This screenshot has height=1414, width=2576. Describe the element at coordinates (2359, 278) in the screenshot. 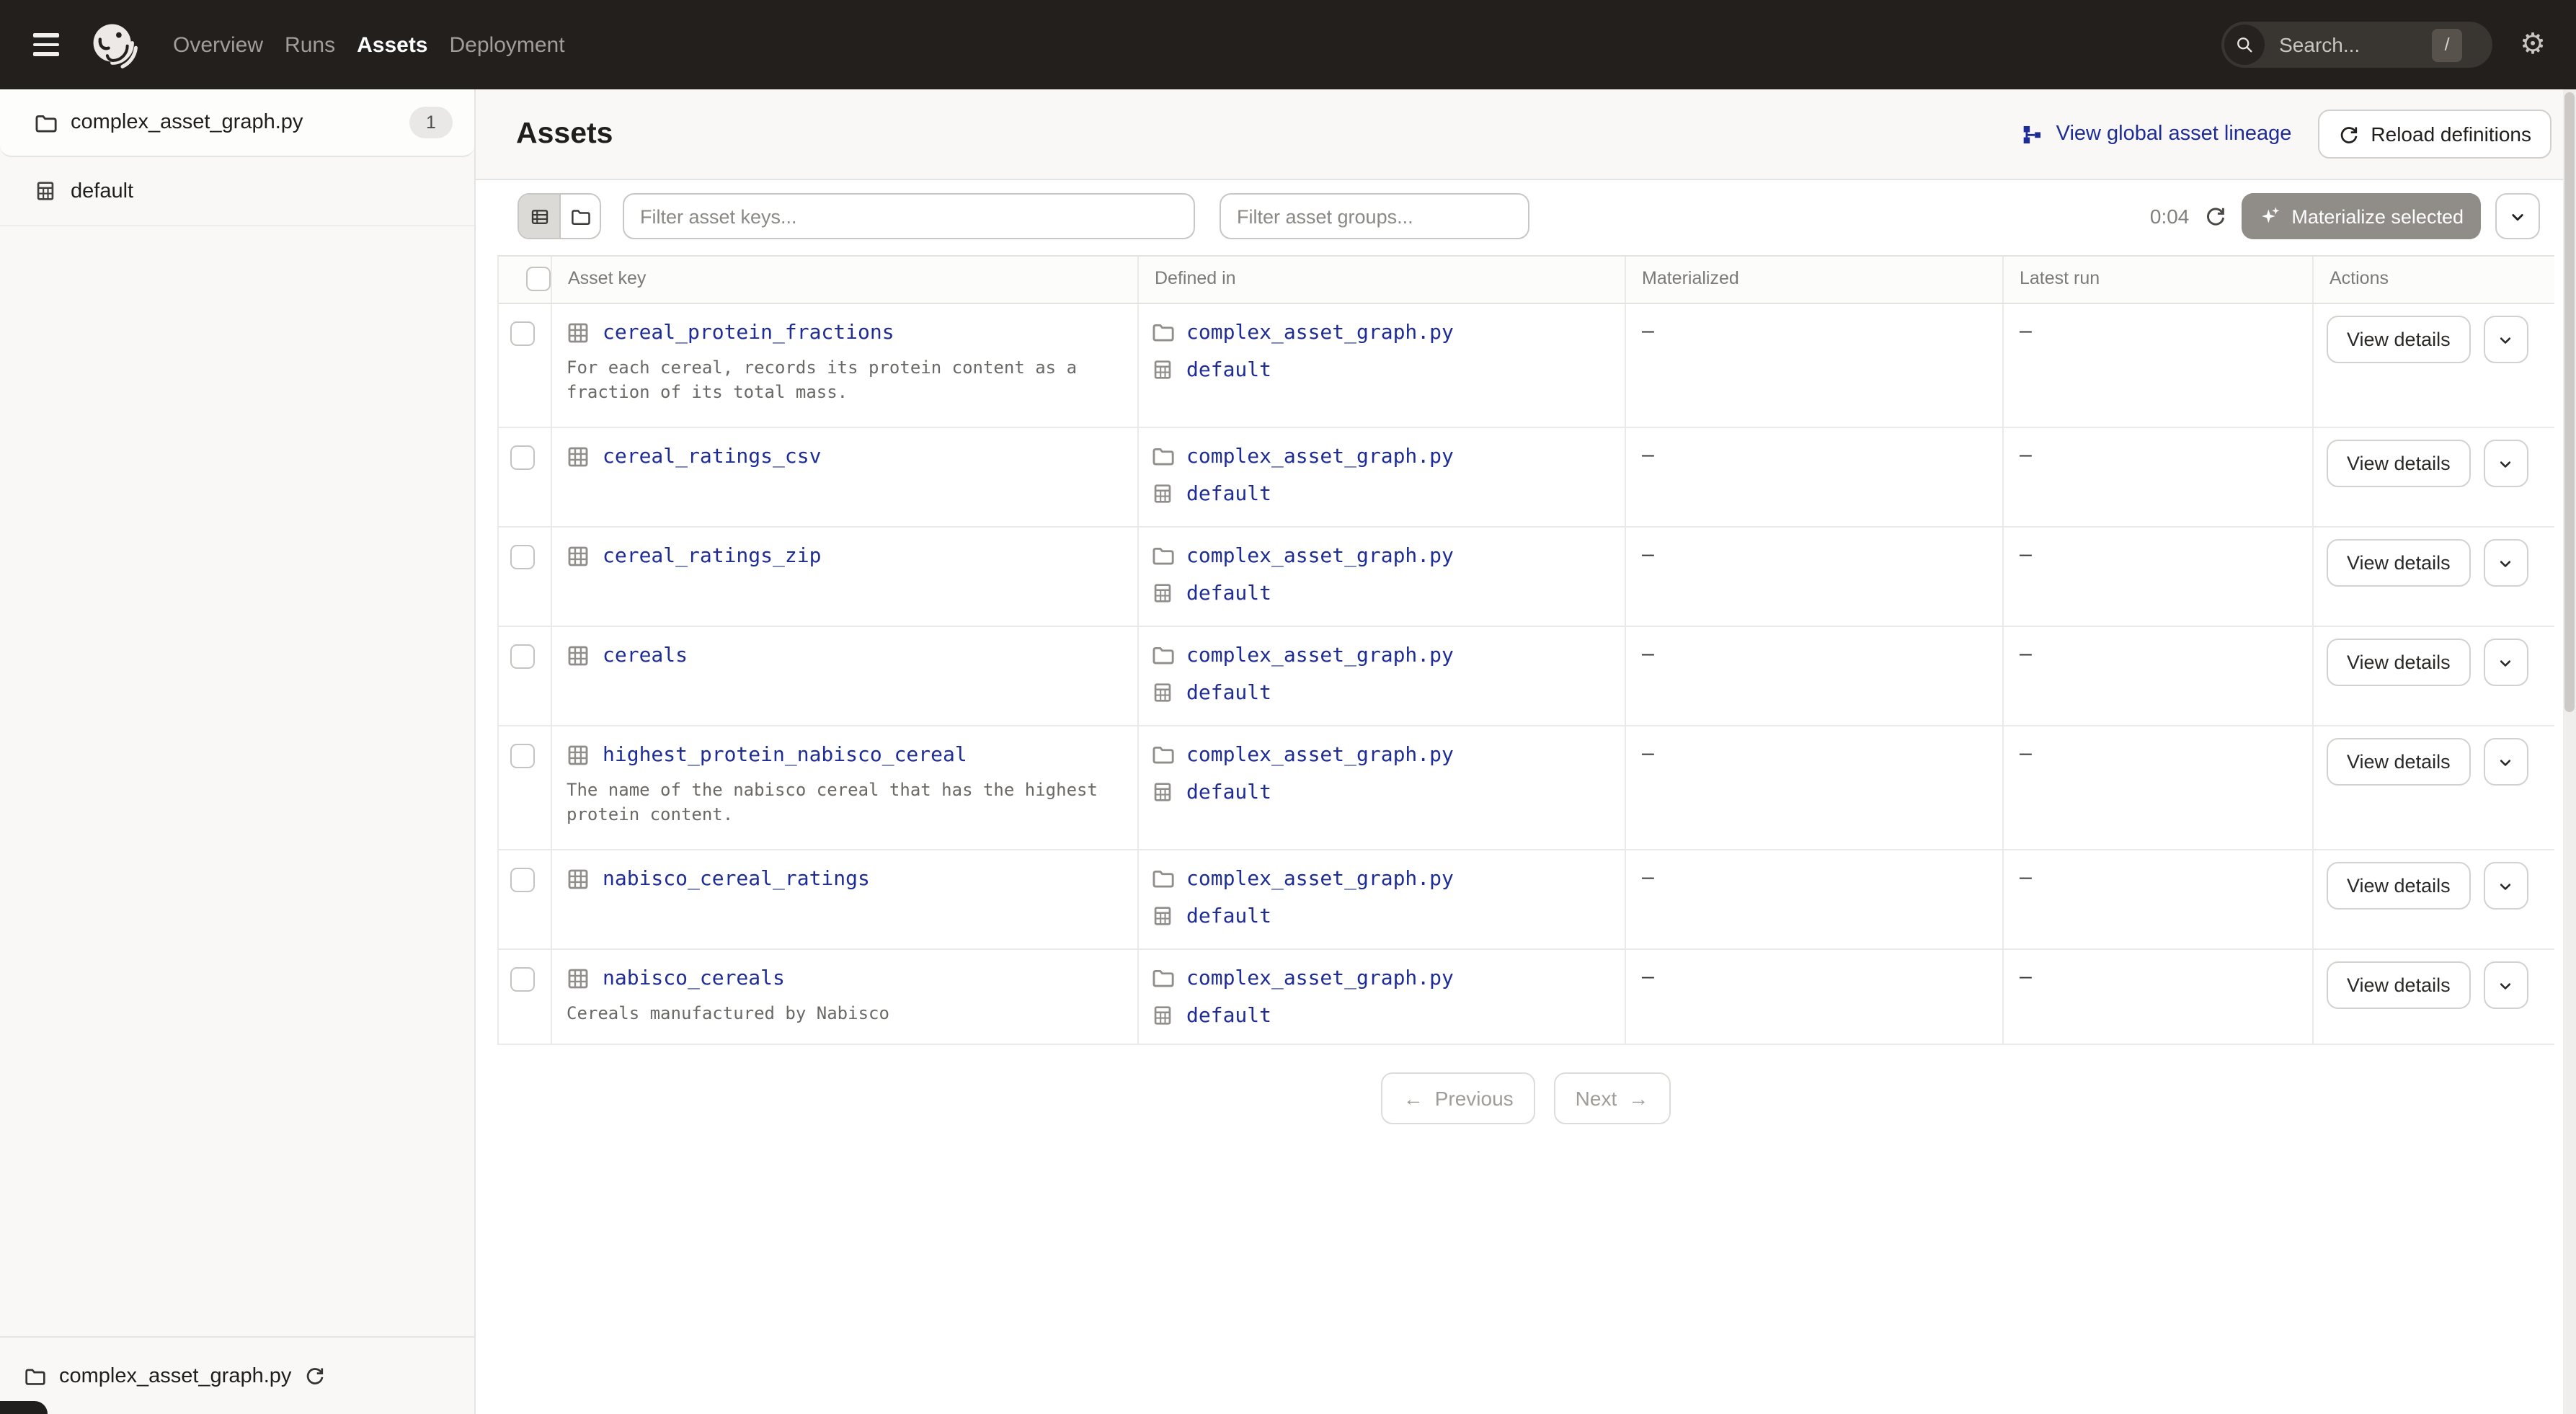

I see `column-header-actions: Actions` at that location.